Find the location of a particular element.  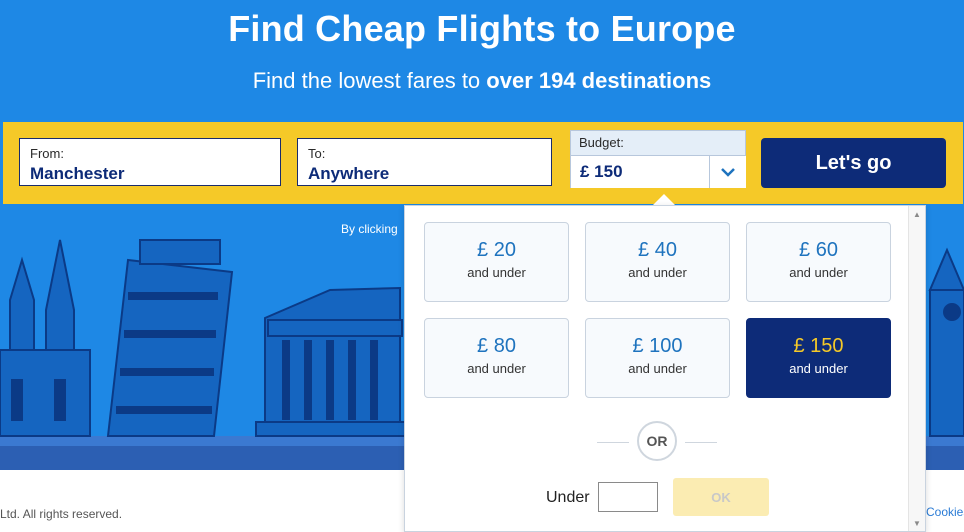

budget-select: £ 150 is located at coordinates (640, 171).